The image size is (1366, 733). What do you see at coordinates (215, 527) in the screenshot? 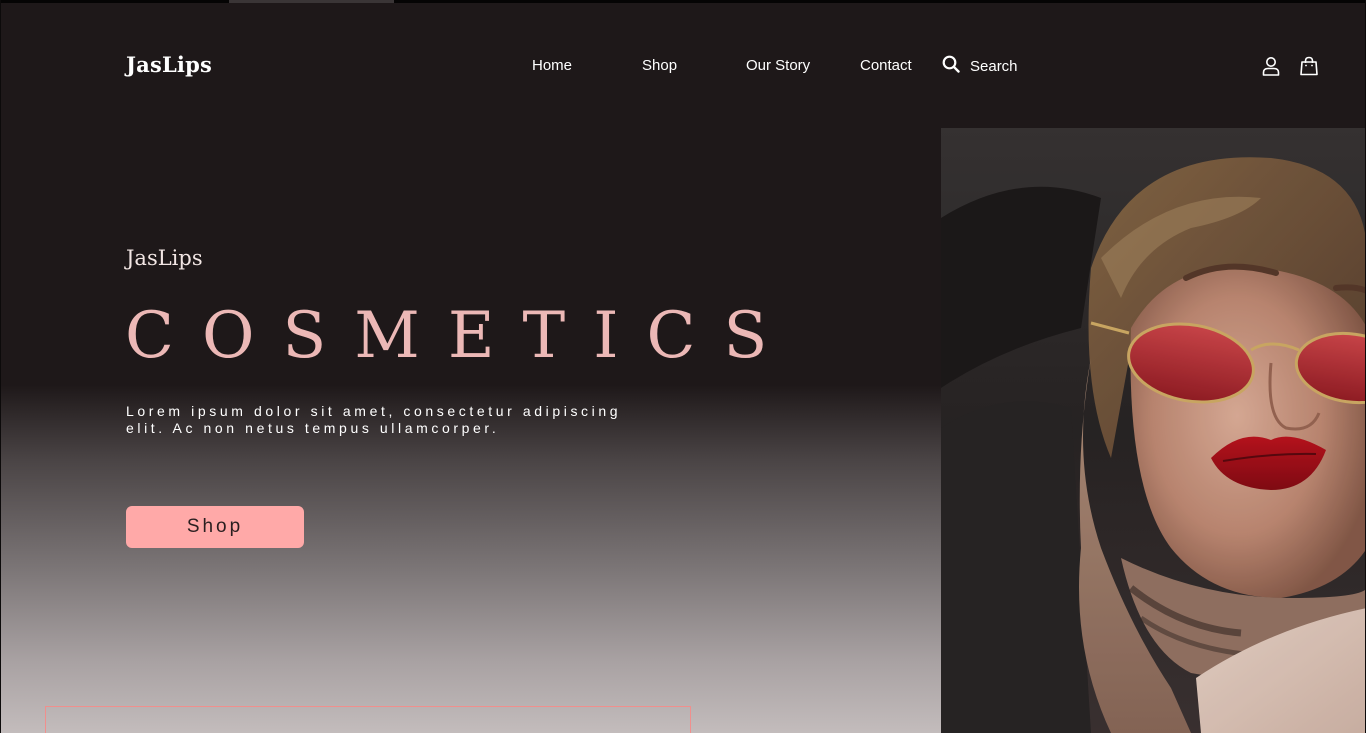
I see `shop-button: Shop` at bounding box center [215, 527].